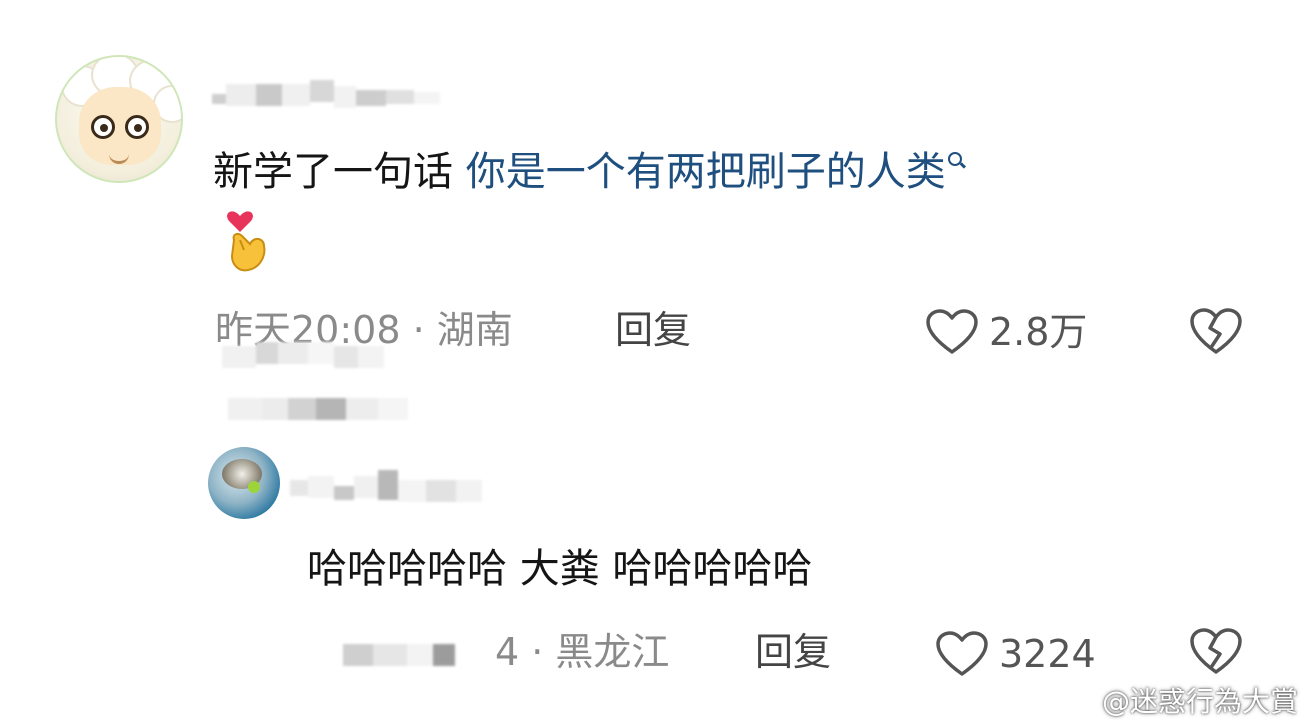 The width and height of the screenshot is (1310, 725). I want to click on reply-text: 哈哈哈哈哈 大粪 哈哈哈哈哈, so click(560, 569).